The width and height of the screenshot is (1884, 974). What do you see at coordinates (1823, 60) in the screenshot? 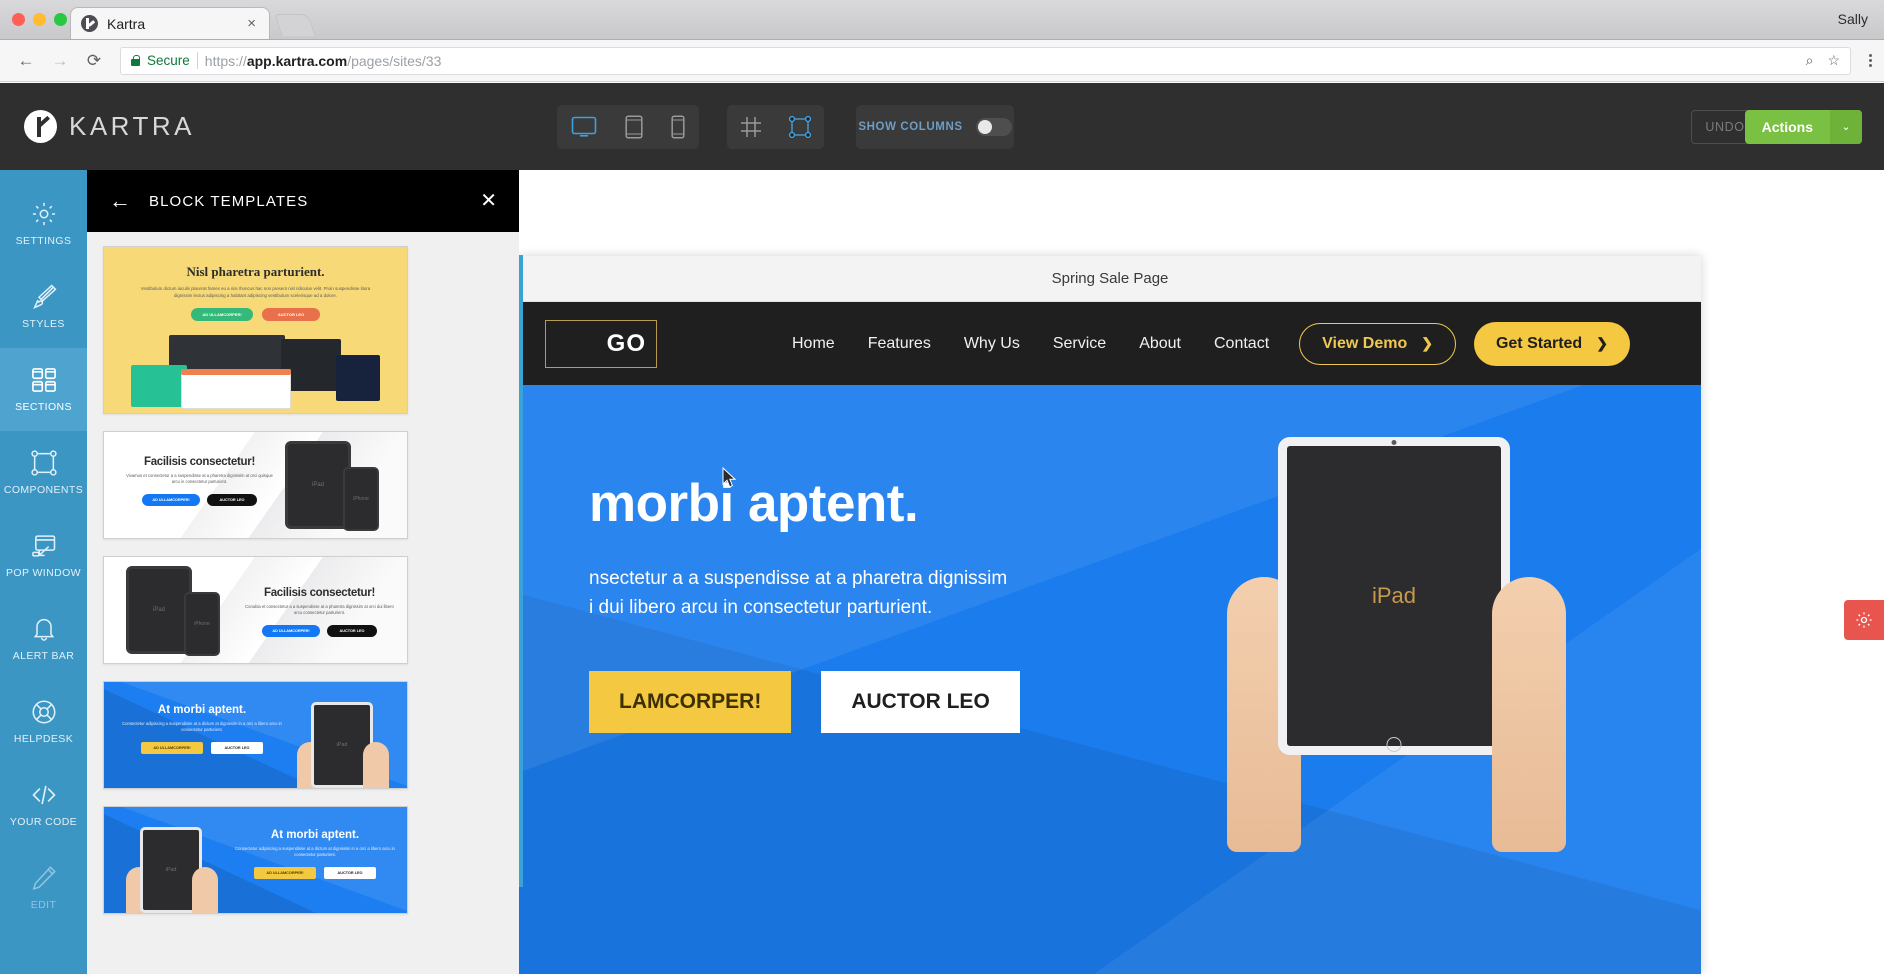
I see `omnibox-icons: ⌕ ☆` at bounding box center [1823, 60].